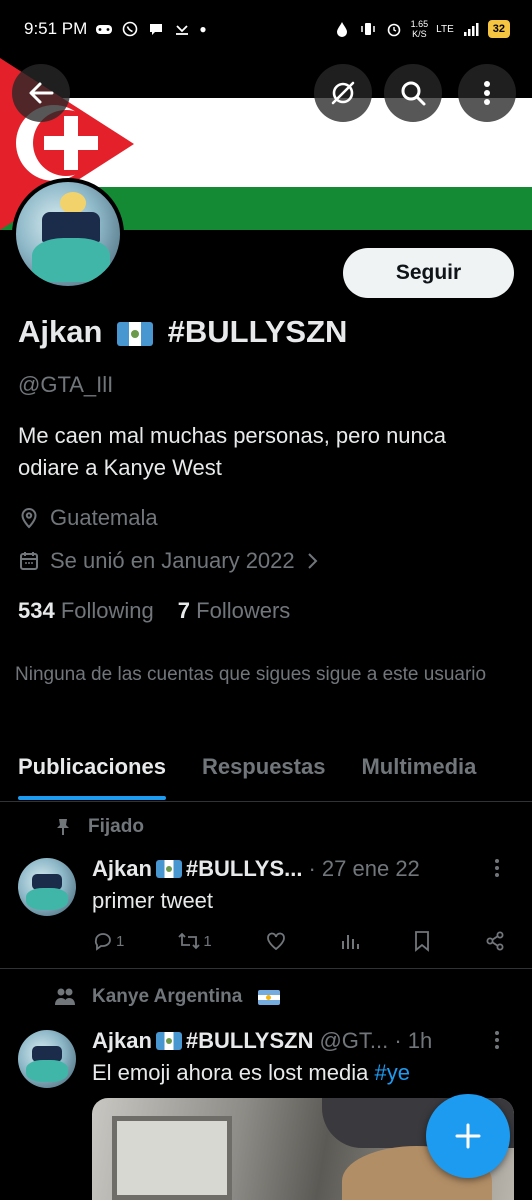 The width and height of the screenshot is (532, 1200). I want to click on post-1-context: Fijado, so click(99, 827).